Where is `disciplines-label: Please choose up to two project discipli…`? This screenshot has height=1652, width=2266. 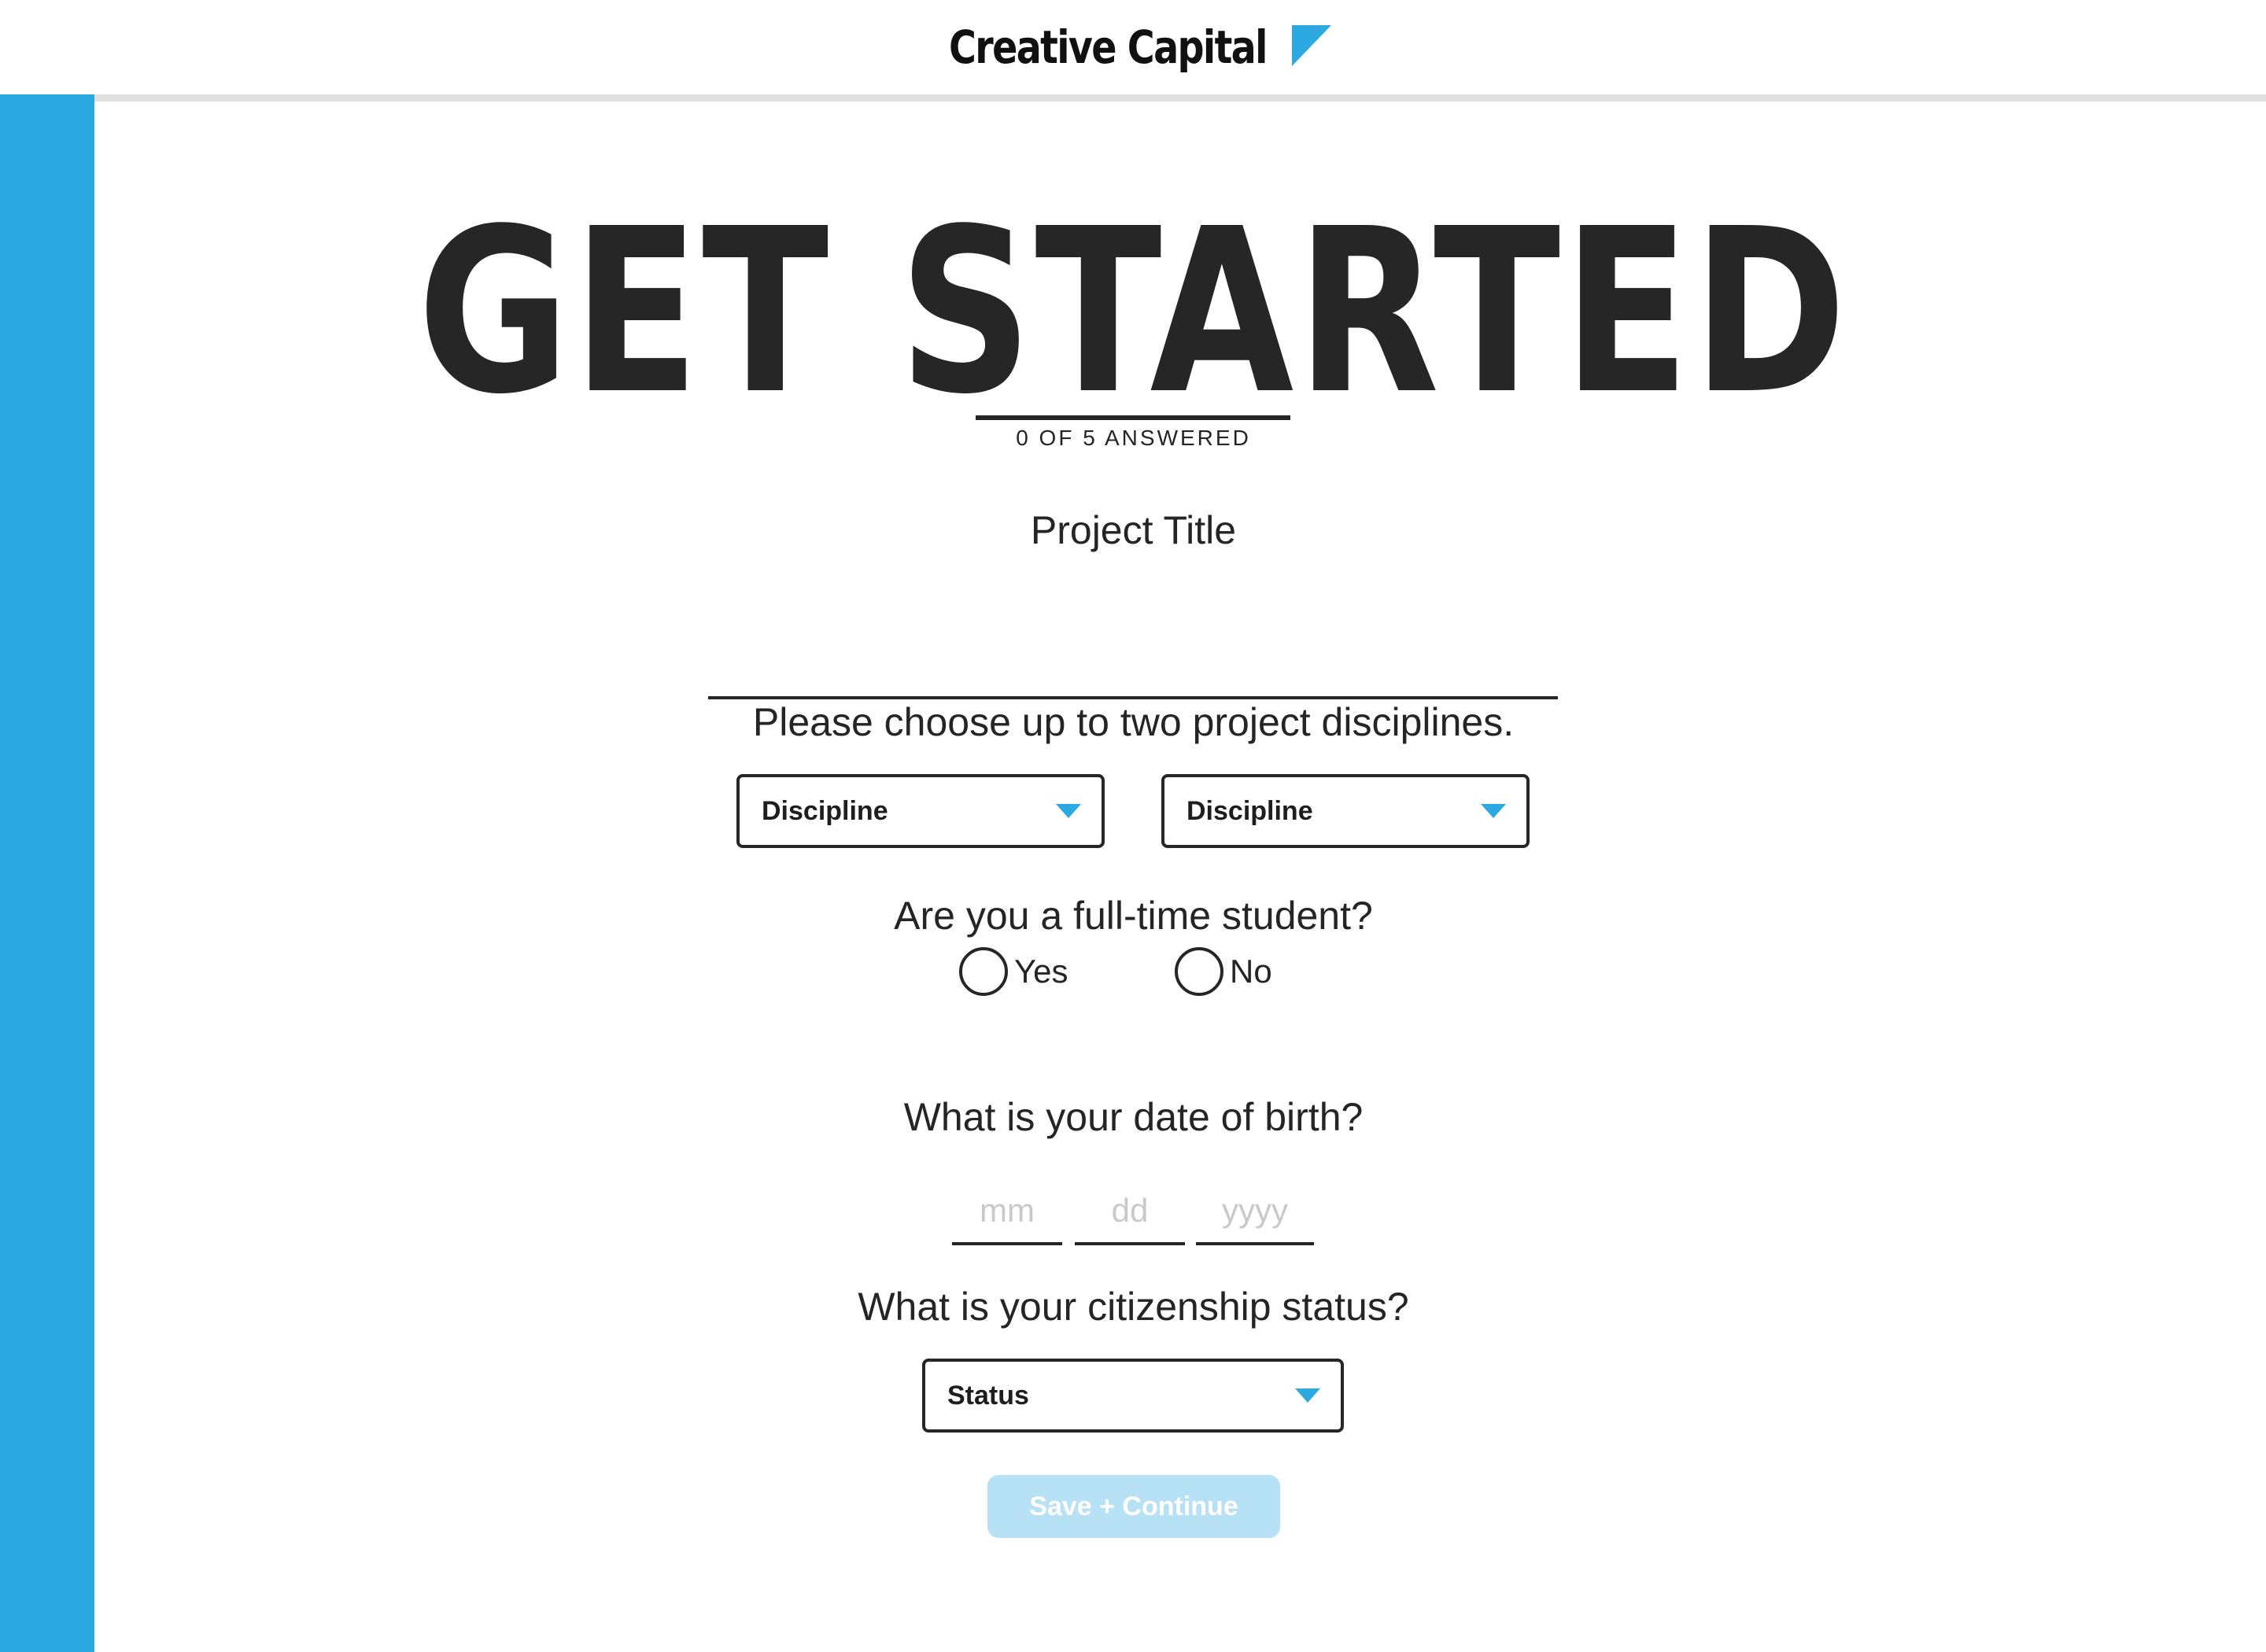 disciplines-label: Please choose up to two project discipli… is located at coordinates (1133, 722).